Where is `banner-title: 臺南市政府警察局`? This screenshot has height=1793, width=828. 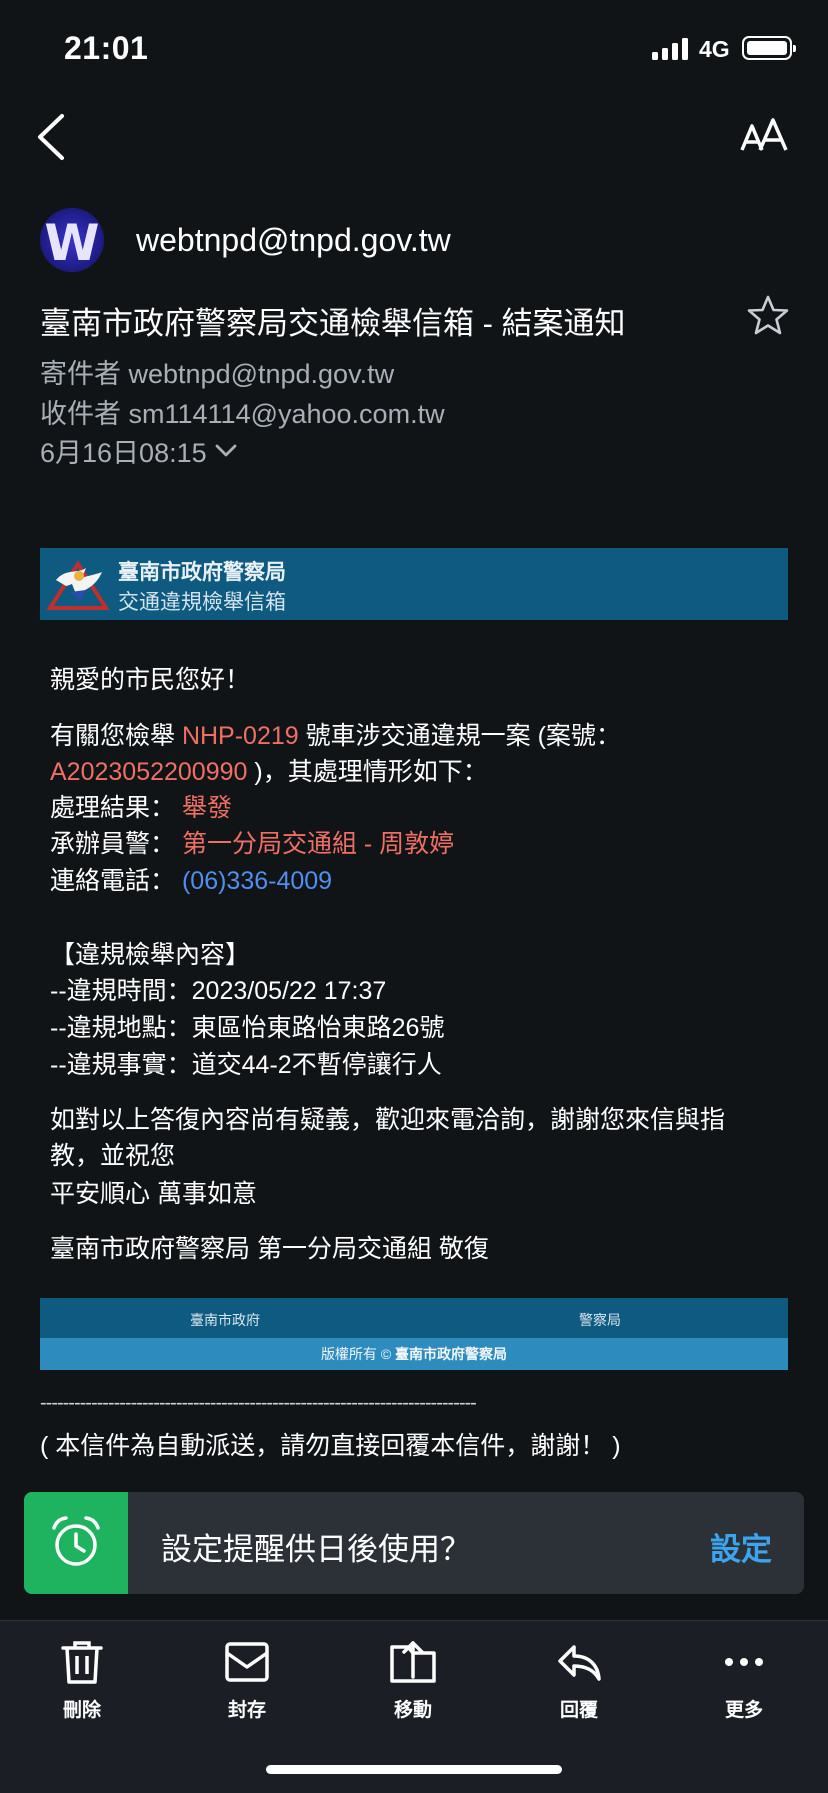 banner-title: 臺南市政府警察局 is located at coordinates (202, 572).